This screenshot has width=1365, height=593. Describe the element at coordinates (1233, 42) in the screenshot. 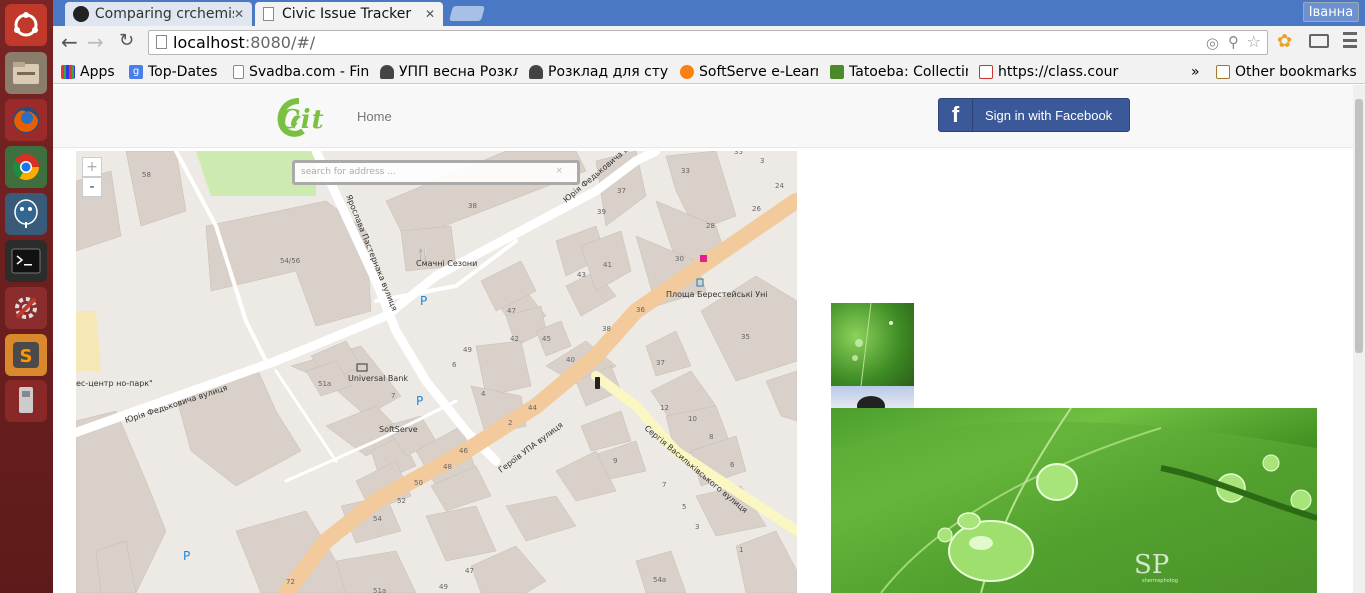

I see `zoom-icon: ⚲` at that location.